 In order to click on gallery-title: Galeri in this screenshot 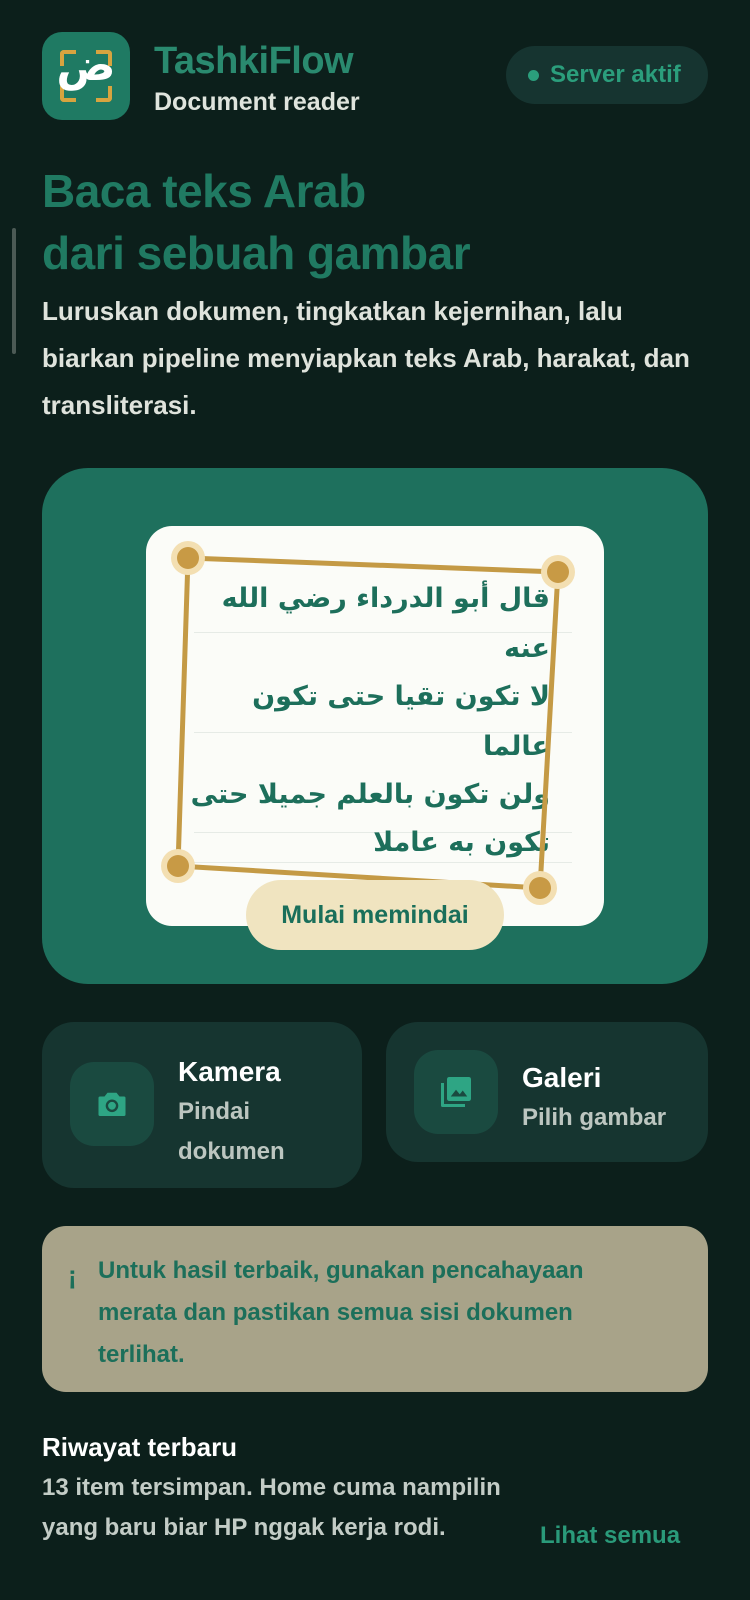, I will do `click(562, 1077)`.